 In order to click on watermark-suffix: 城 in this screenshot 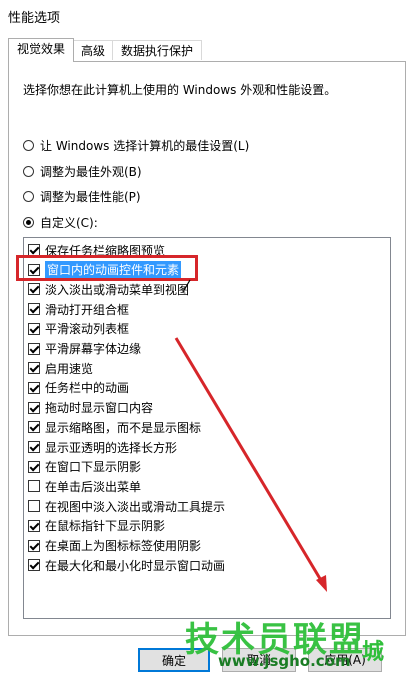, I will do `click(373, 652)`.